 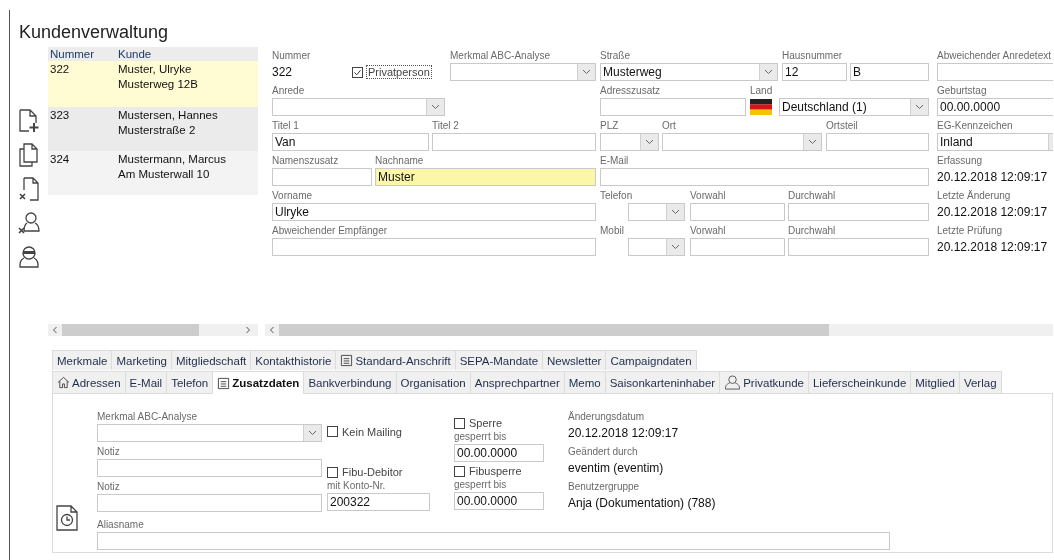 I want to click on field-label: gesperrt bis, so click(x=481, y=437).